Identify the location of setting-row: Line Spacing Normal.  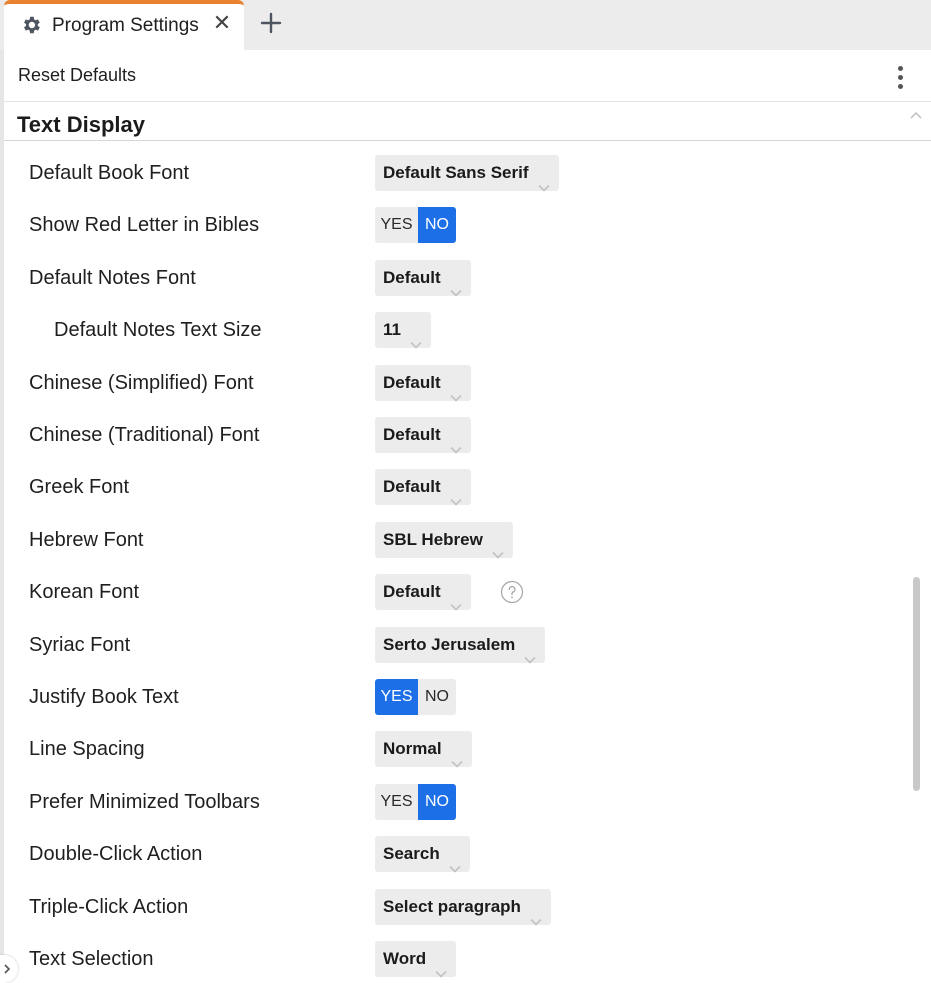
(454, 749).